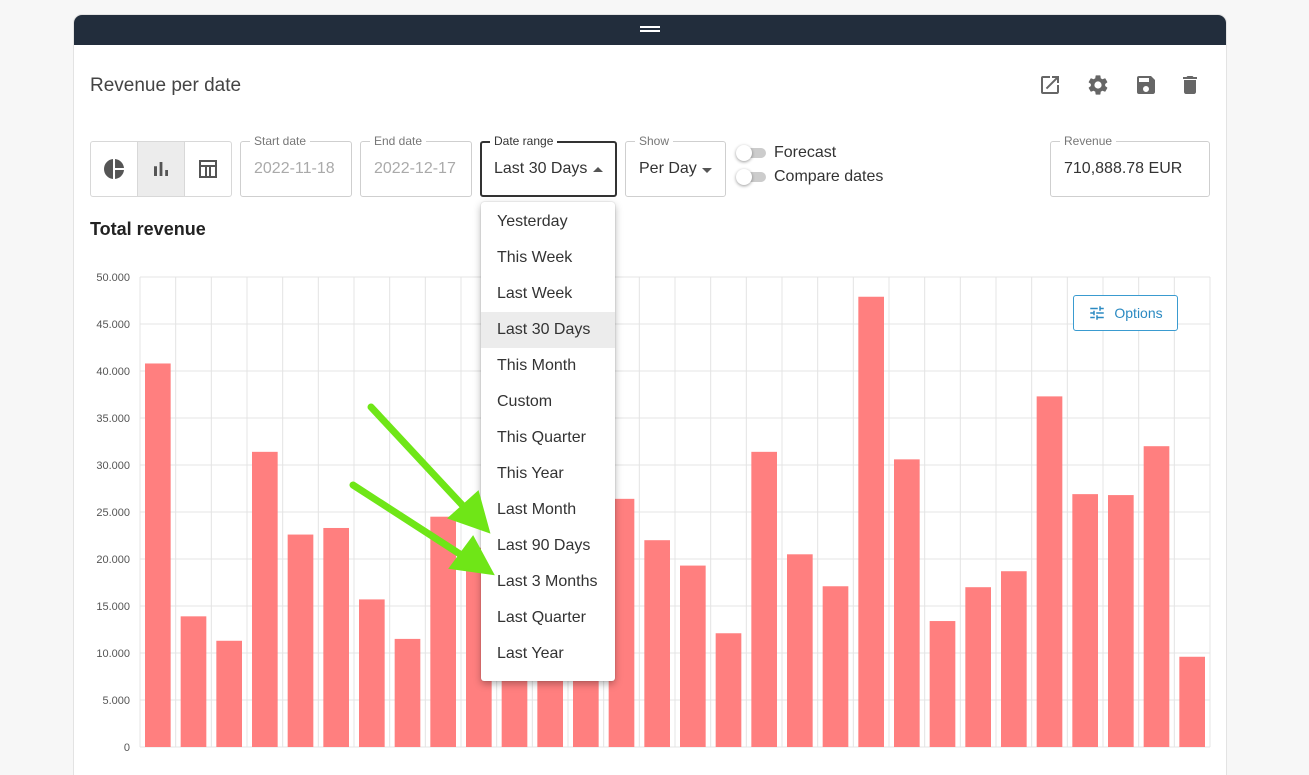 The width and height of the screenshot is (1309, 775). Describe the element at coordinates (1123, 168) in the screenshot. I see `revenue-value: 710,888.78 EUR` at that location.